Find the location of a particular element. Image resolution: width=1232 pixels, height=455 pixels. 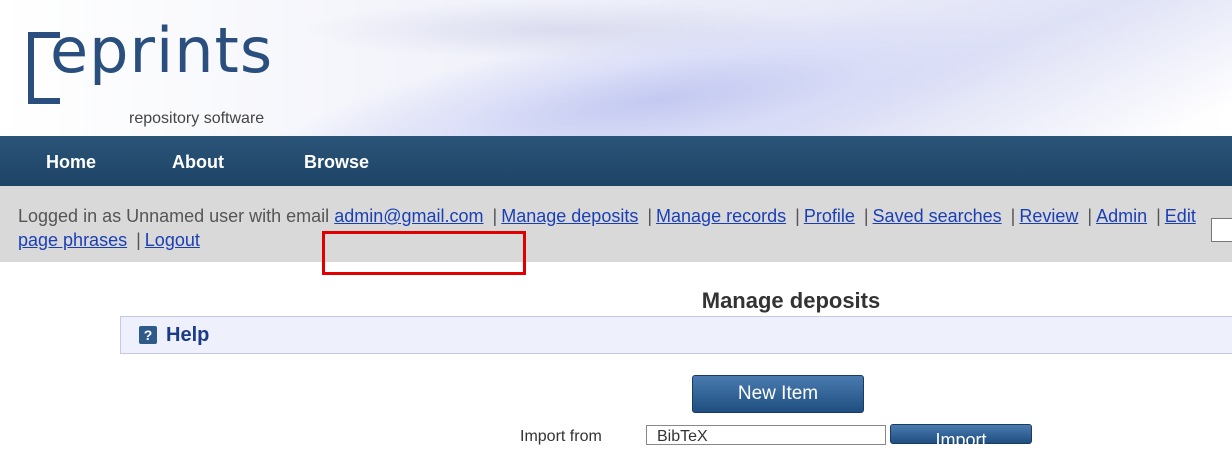

logo-text: eprints is located at coordinates (162, 50).